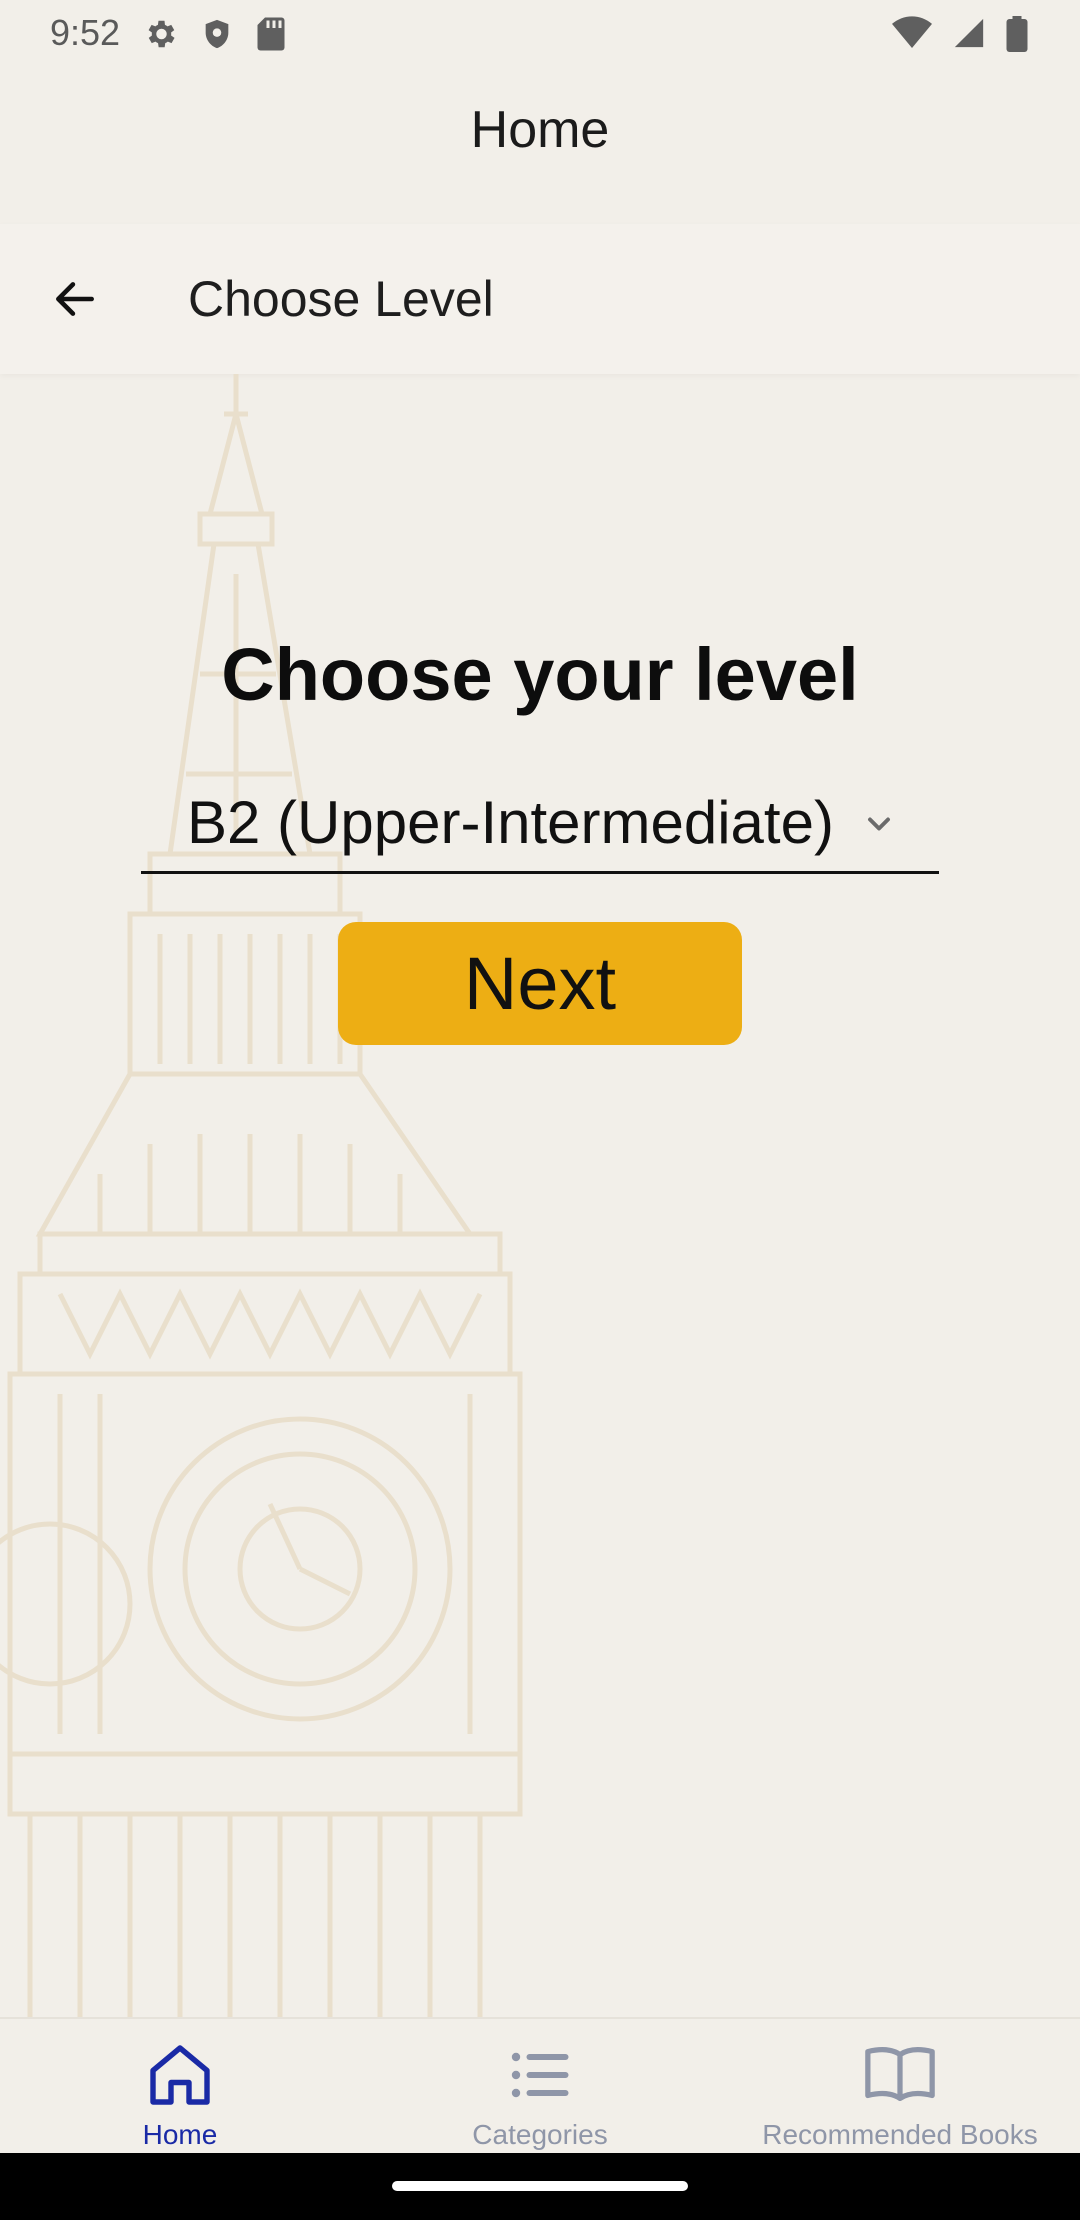 The height and width of the screenshot is (2220, 1080). What do you see at coordinates (912, 34) in the screenshot?
I see `wifi-icon` at bounding box center [912, 34].